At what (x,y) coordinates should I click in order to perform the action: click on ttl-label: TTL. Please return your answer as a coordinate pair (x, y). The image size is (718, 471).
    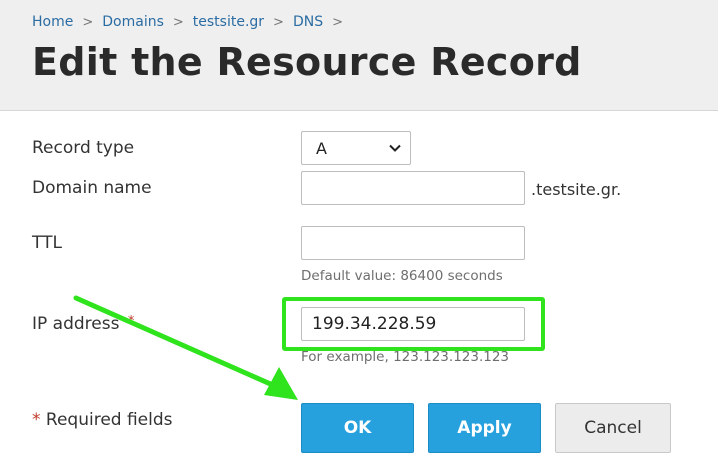
    Looking at the image, I should click on (47, 243).